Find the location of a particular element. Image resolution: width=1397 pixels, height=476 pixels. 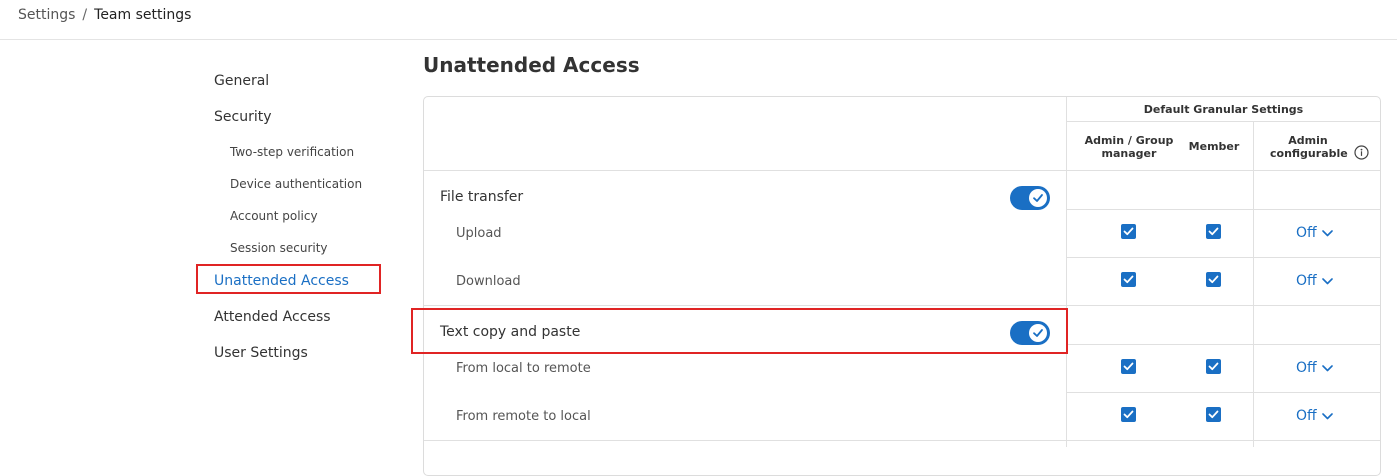

local-to-remote-admin-configurable-dropdown: Off is located at coordinates (1314, 368).